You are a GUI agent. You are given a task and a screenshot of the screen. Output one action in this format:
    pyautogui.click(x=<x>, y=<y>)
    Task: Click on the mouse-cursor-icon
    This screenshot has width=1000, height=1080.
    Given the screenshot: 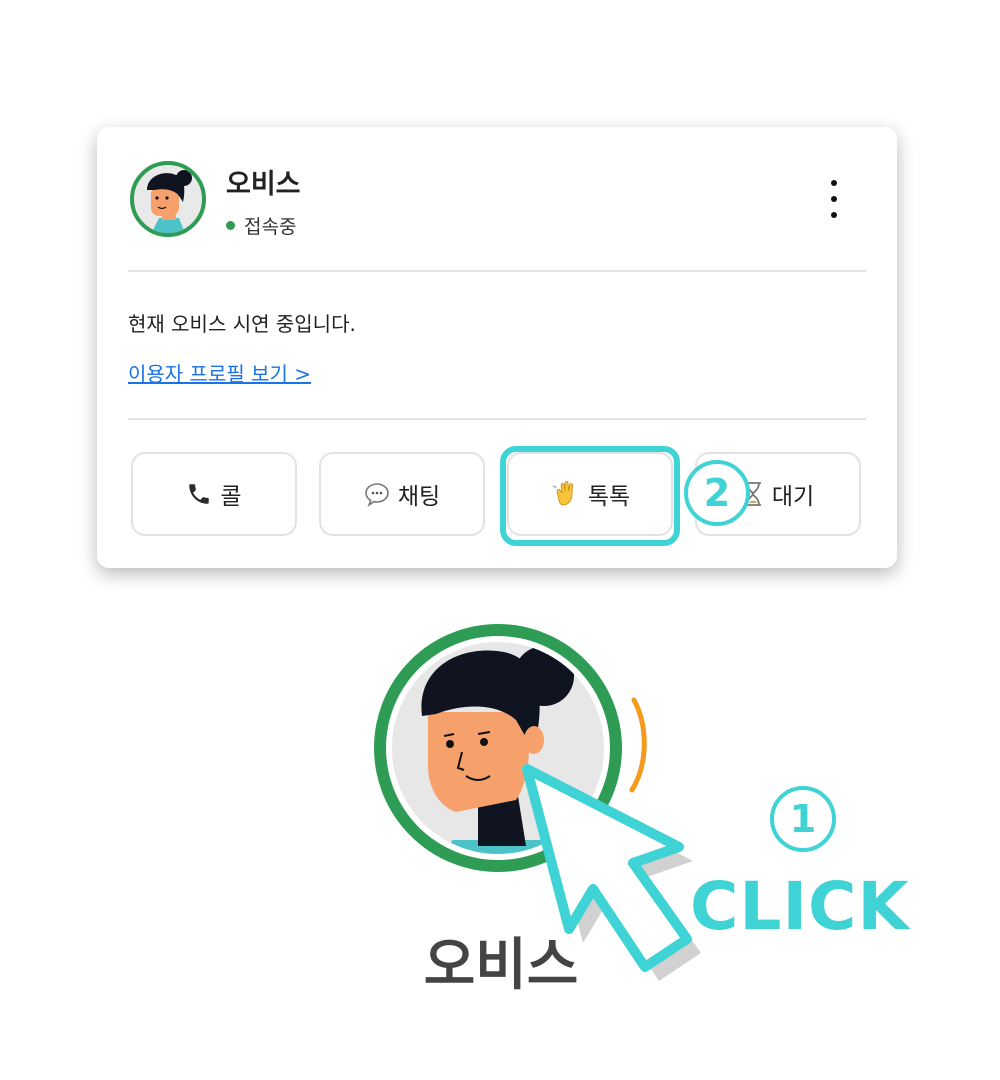 What is the action you would take?
    pyautogui.click(x=612, y=875)
    